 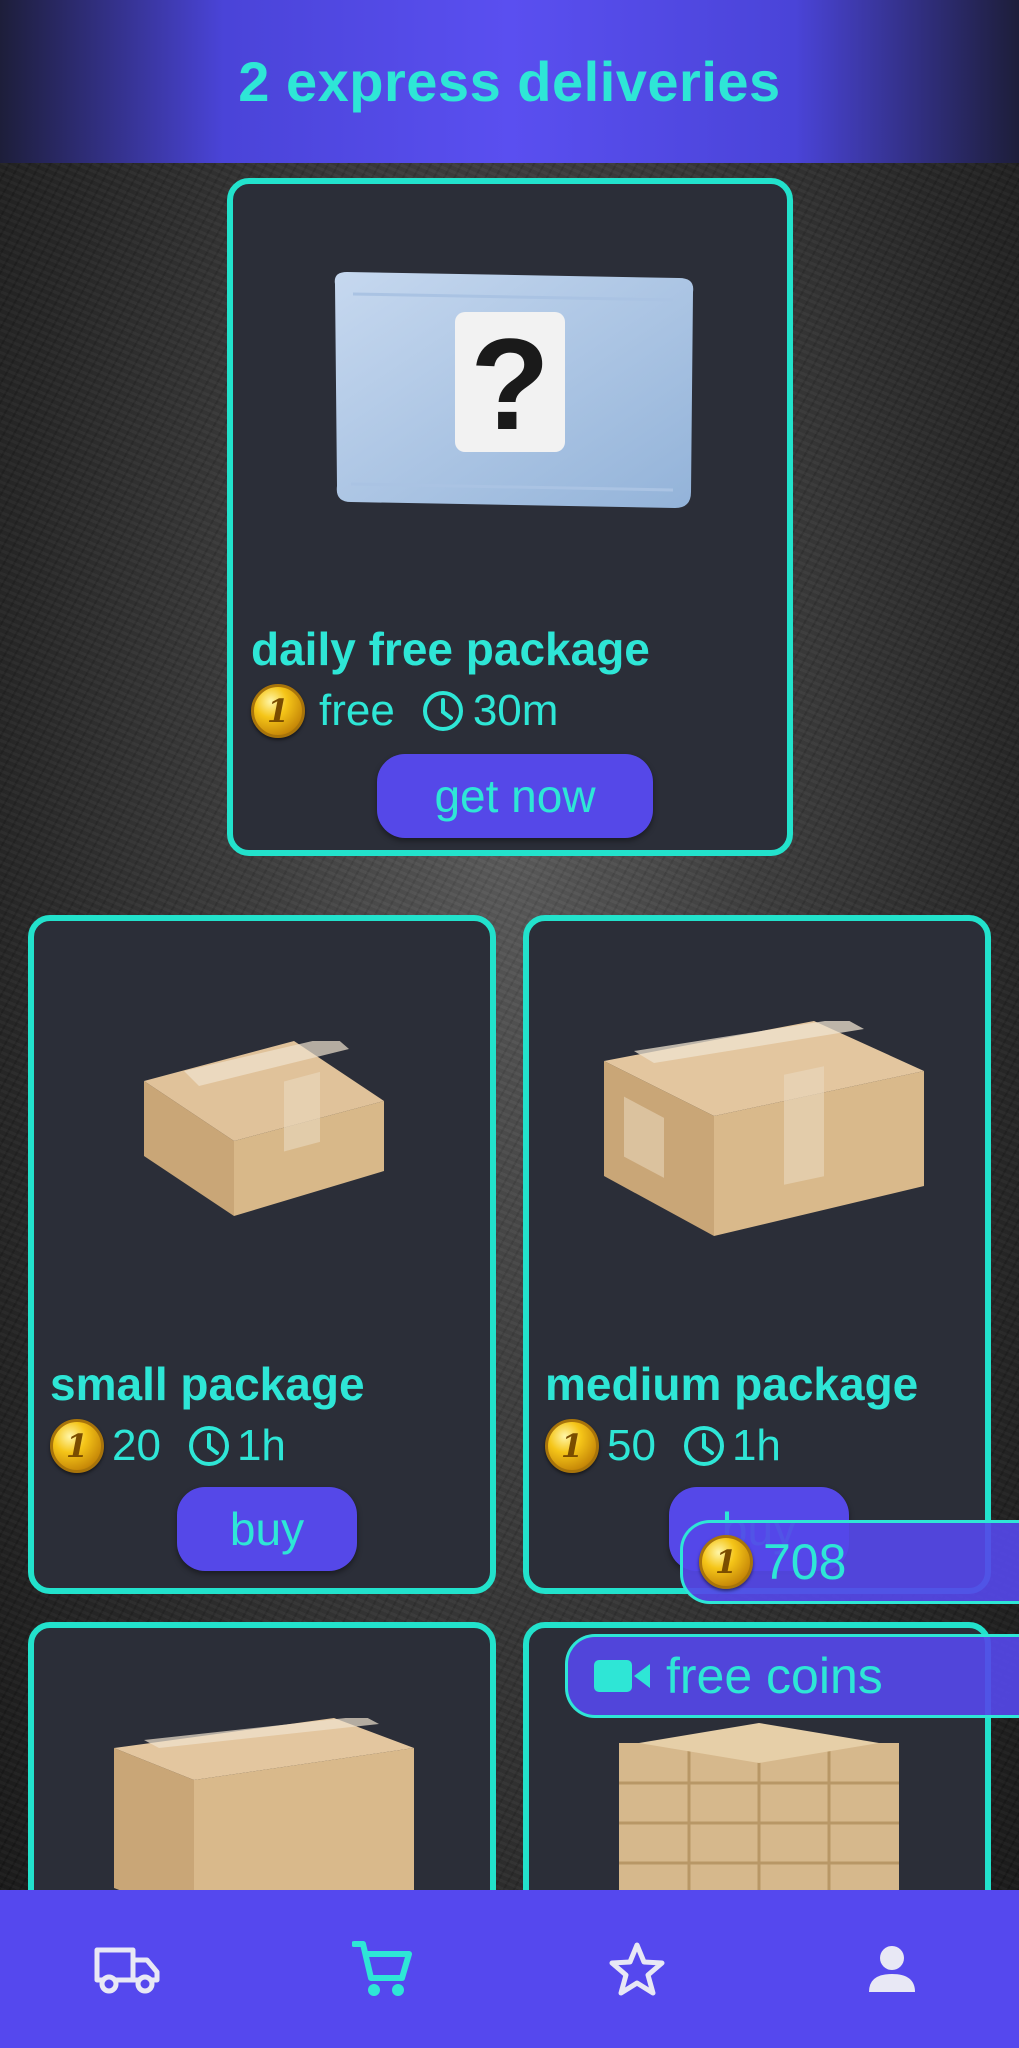 I want to click on package-price: 20, so click(x=136, y=1445).